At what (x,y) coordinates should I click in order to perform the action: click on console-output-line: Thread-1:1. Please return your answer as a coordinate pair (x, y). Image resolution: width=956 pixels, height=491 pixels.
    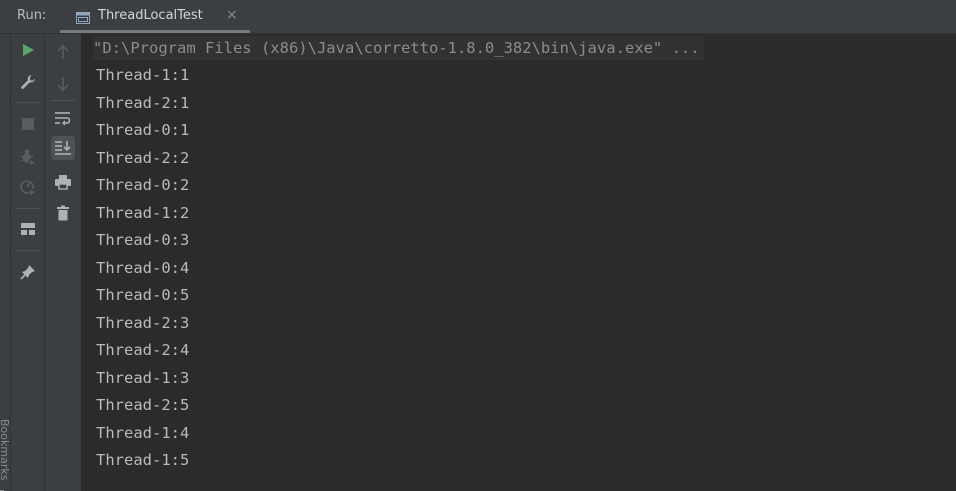
    Looking at the image, I should click on (143, 75).